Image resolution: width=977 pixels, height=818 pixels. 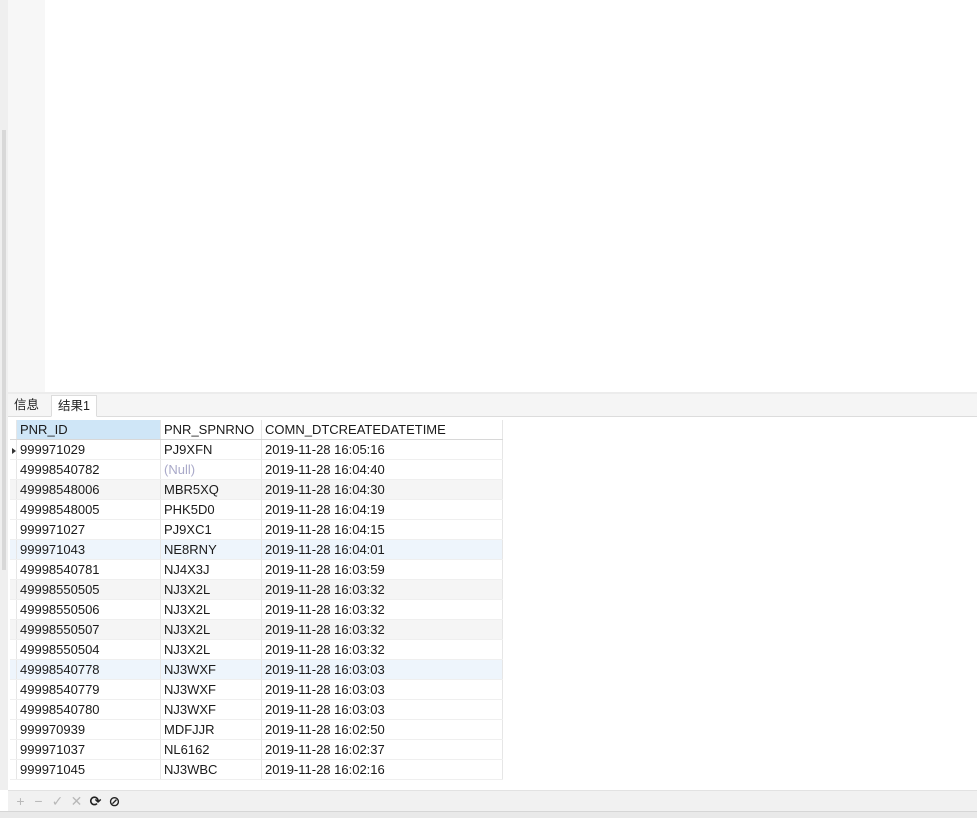 I want to click on cell-pnr-id: 999971045, so click(x=88, y=769).